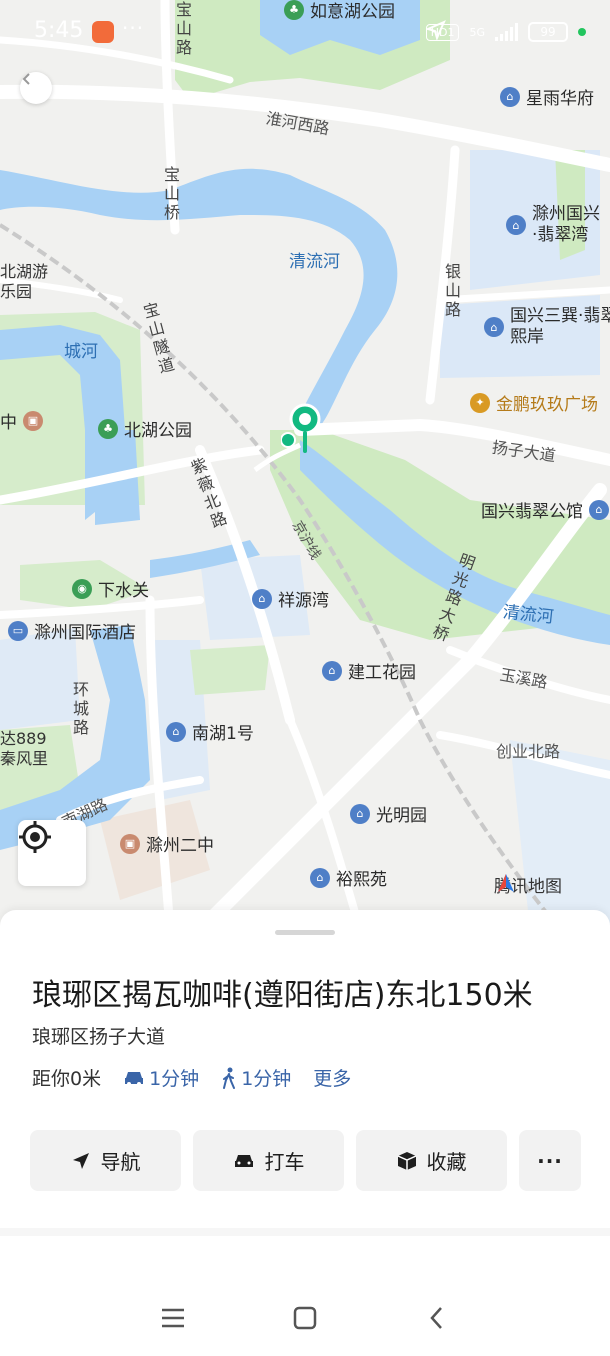  What do you see at coordinates (110, 588) in the screenshot?
I see `poi-xiashuiguan: ◉ 下水关` at bounding box center [110, 588].